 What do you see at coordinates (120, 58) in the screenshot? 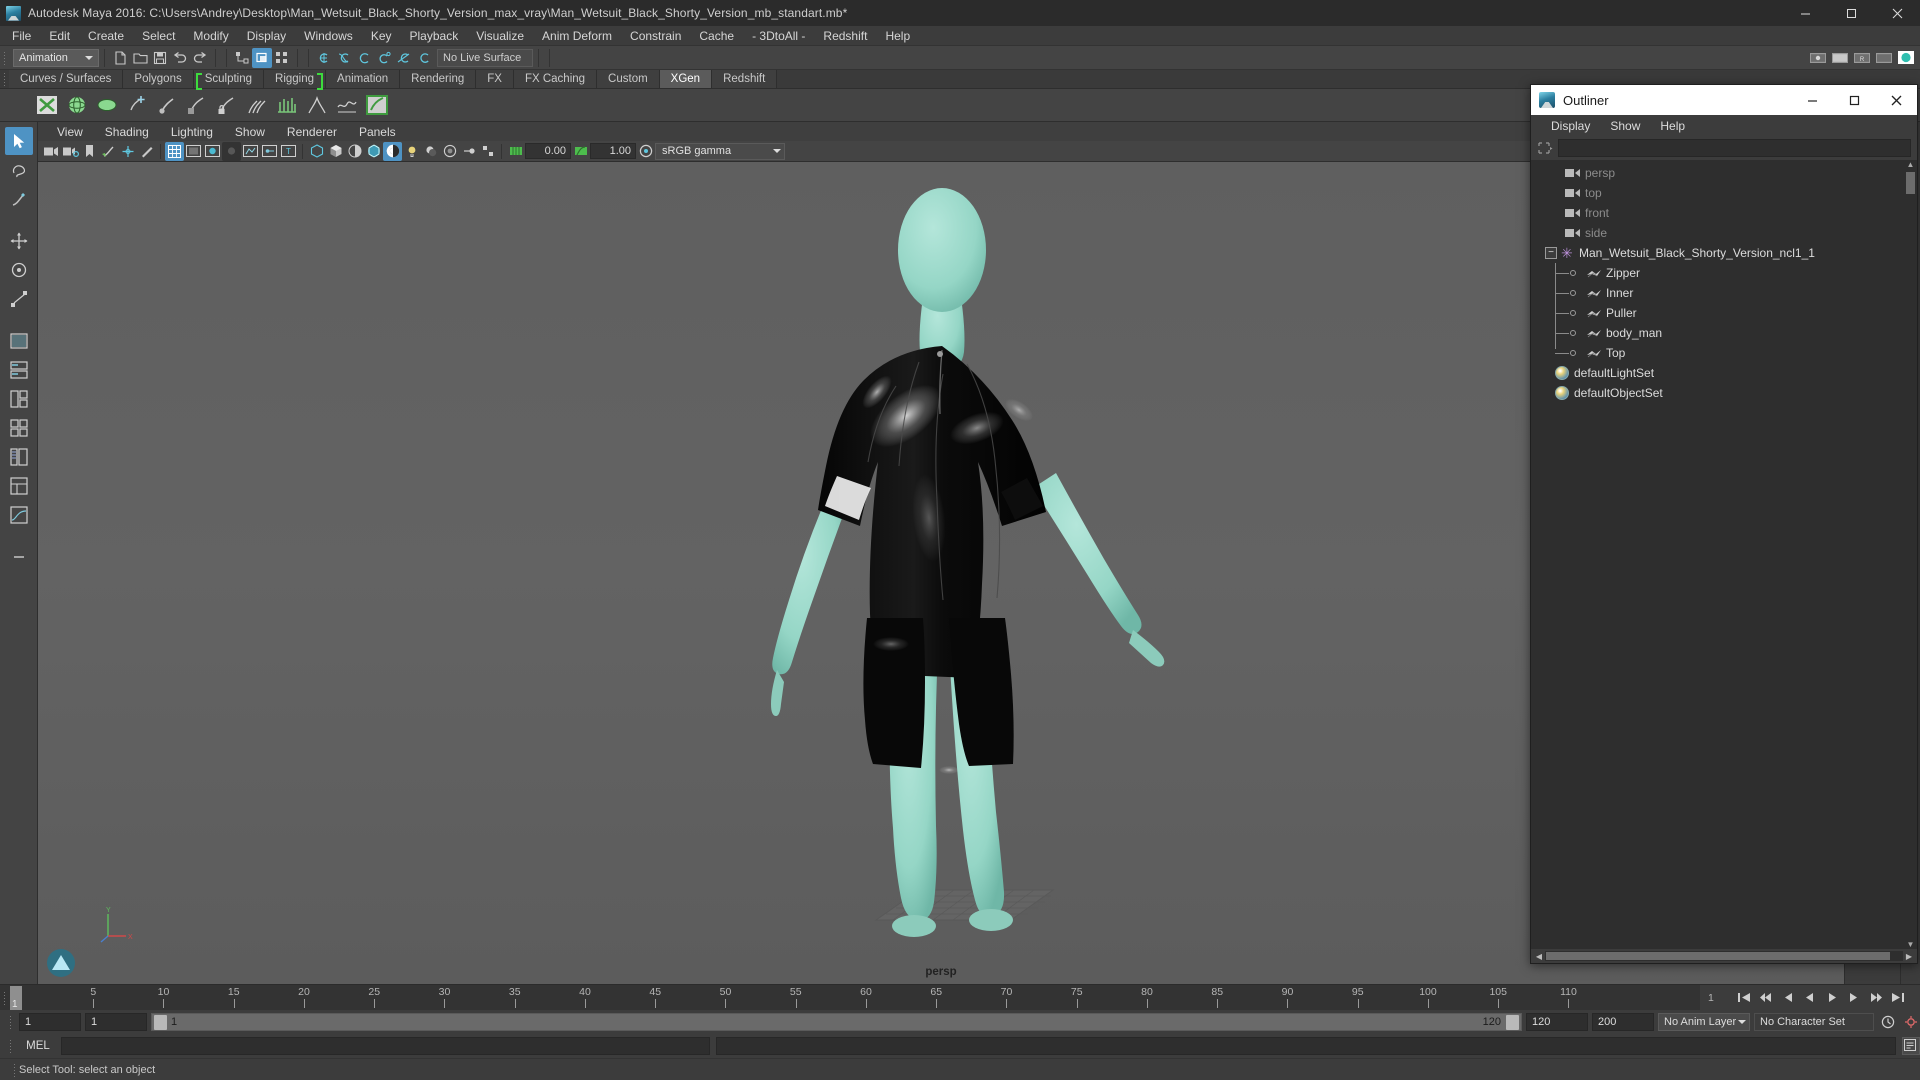
I see `new-scene-icon` at bounding box center [120, 58].